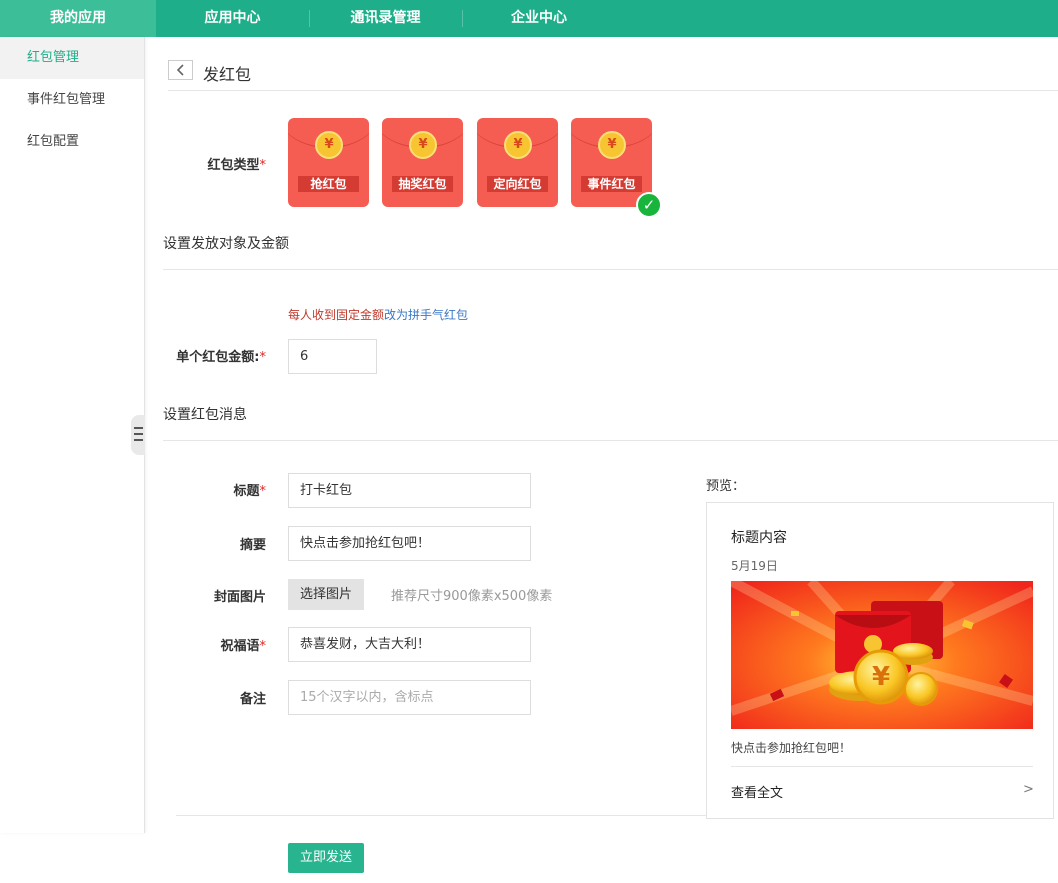 This screenshot has width=1058, height=883. I want to click on cover-size-hint: 推荐尺寸900像素x500像素, so click(472, 596).